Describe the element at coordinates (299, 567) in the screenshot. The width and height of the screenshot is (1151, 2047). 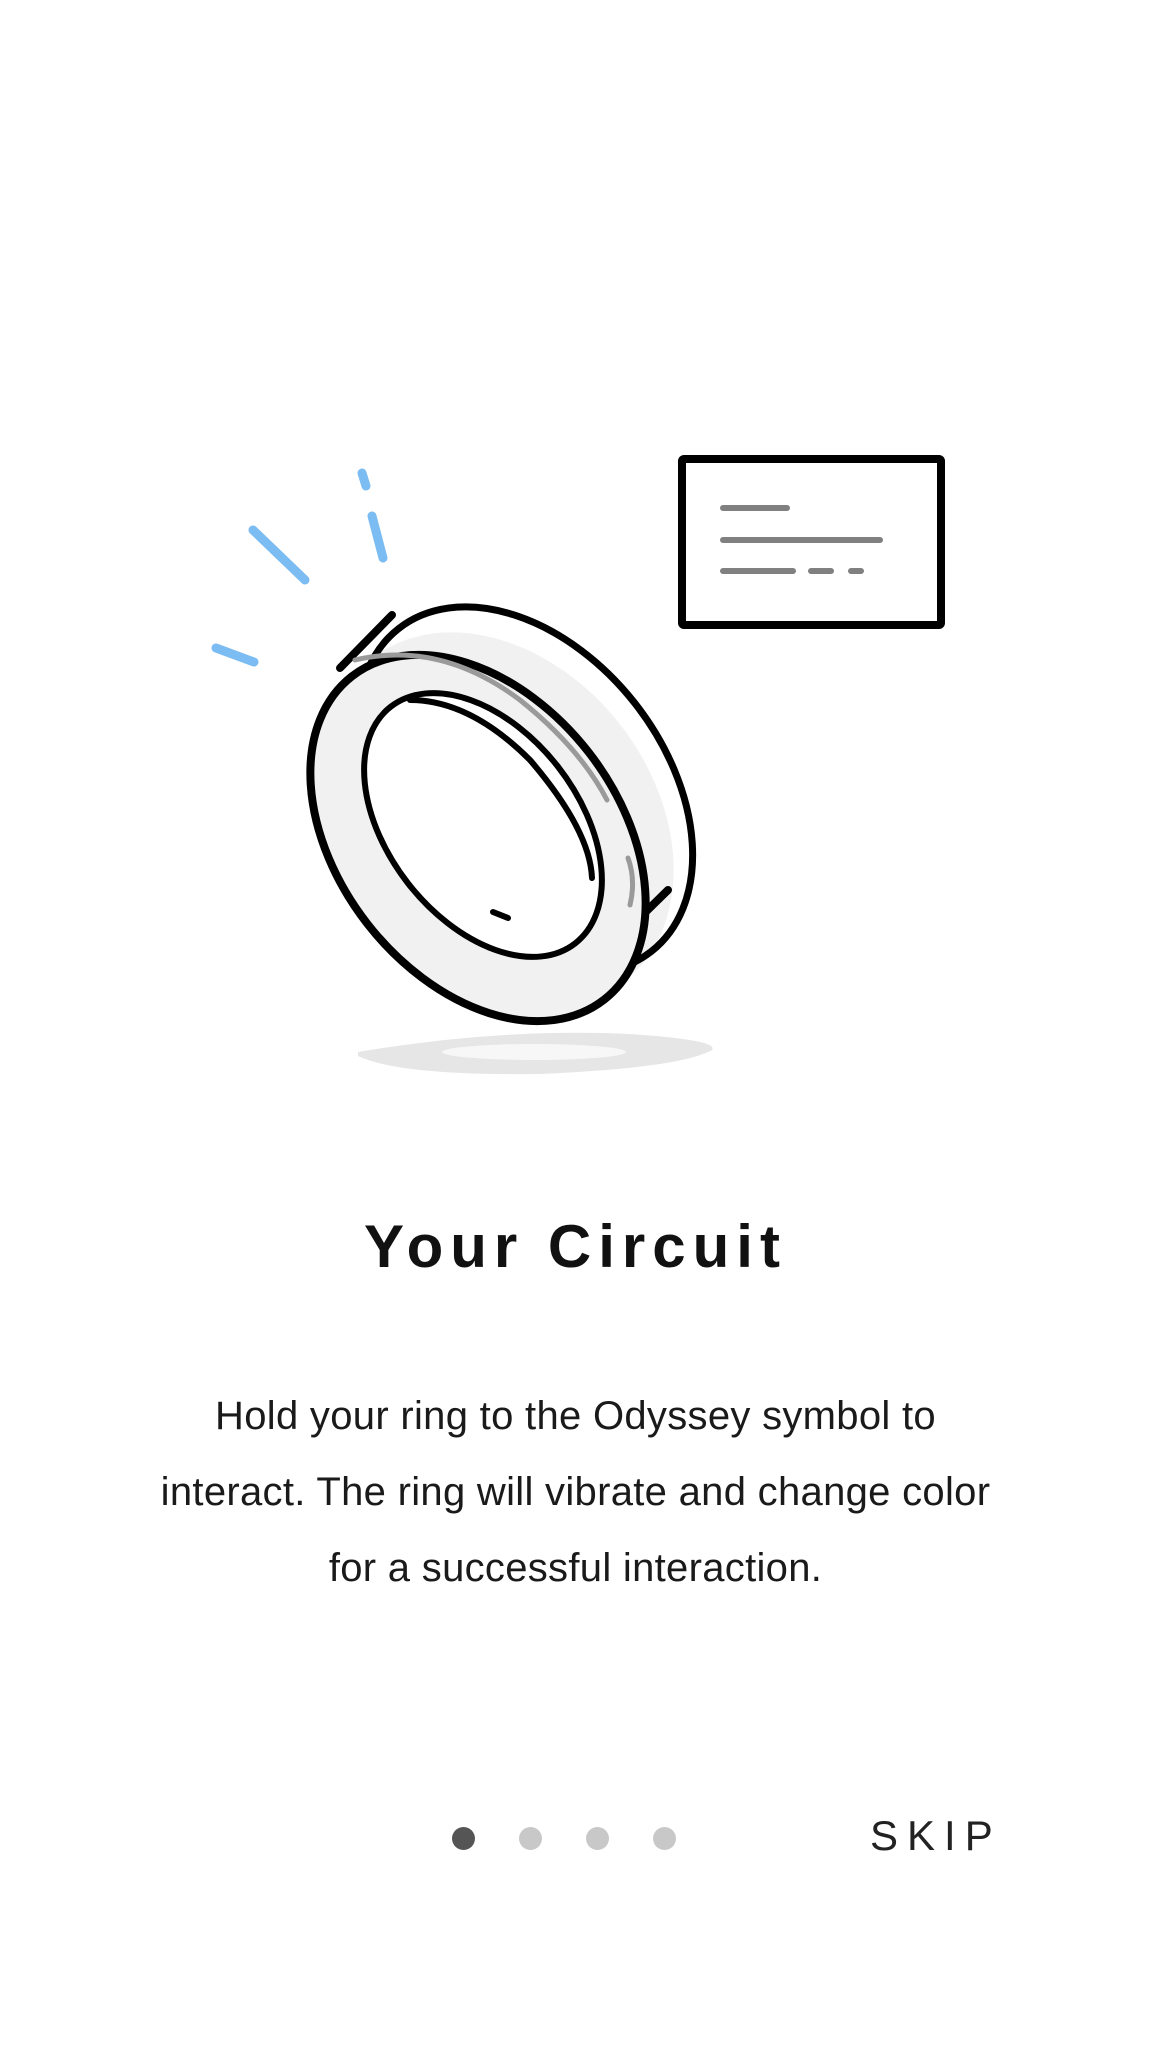
I see `vibration-lines-icon` at that location.